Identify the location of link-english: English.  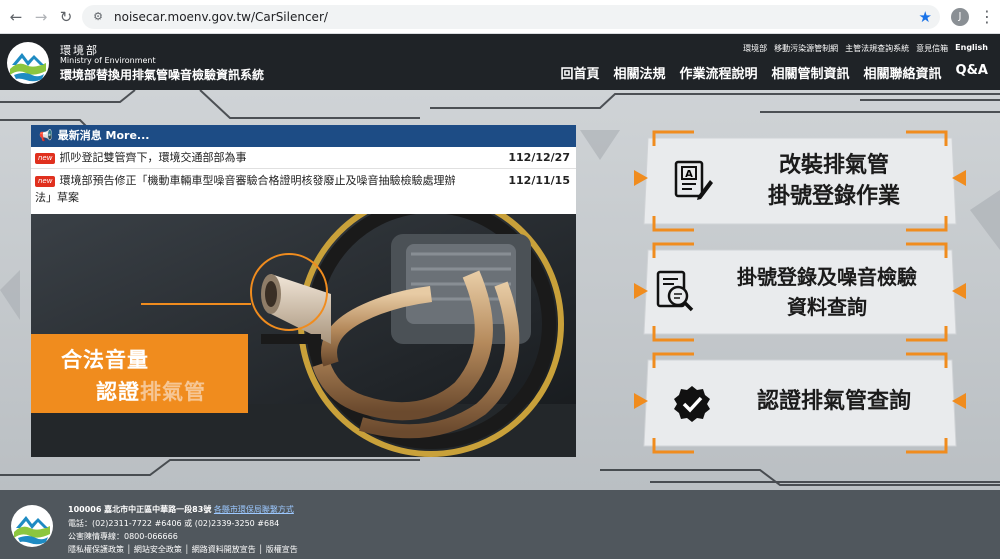
(971, 48).